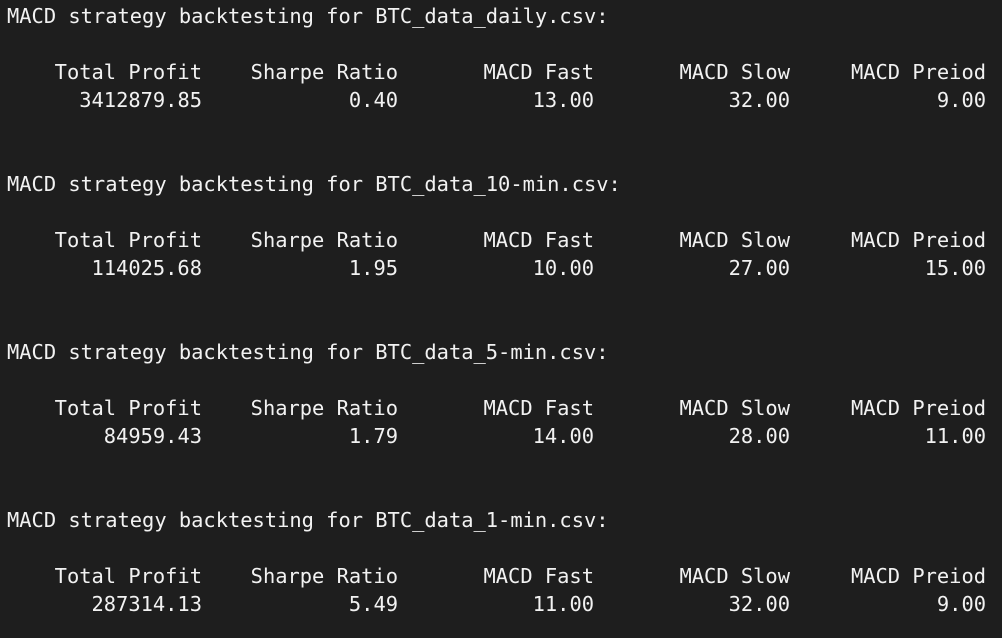  I want to click on macd-fast-value: 14.00, so click(563, 436).